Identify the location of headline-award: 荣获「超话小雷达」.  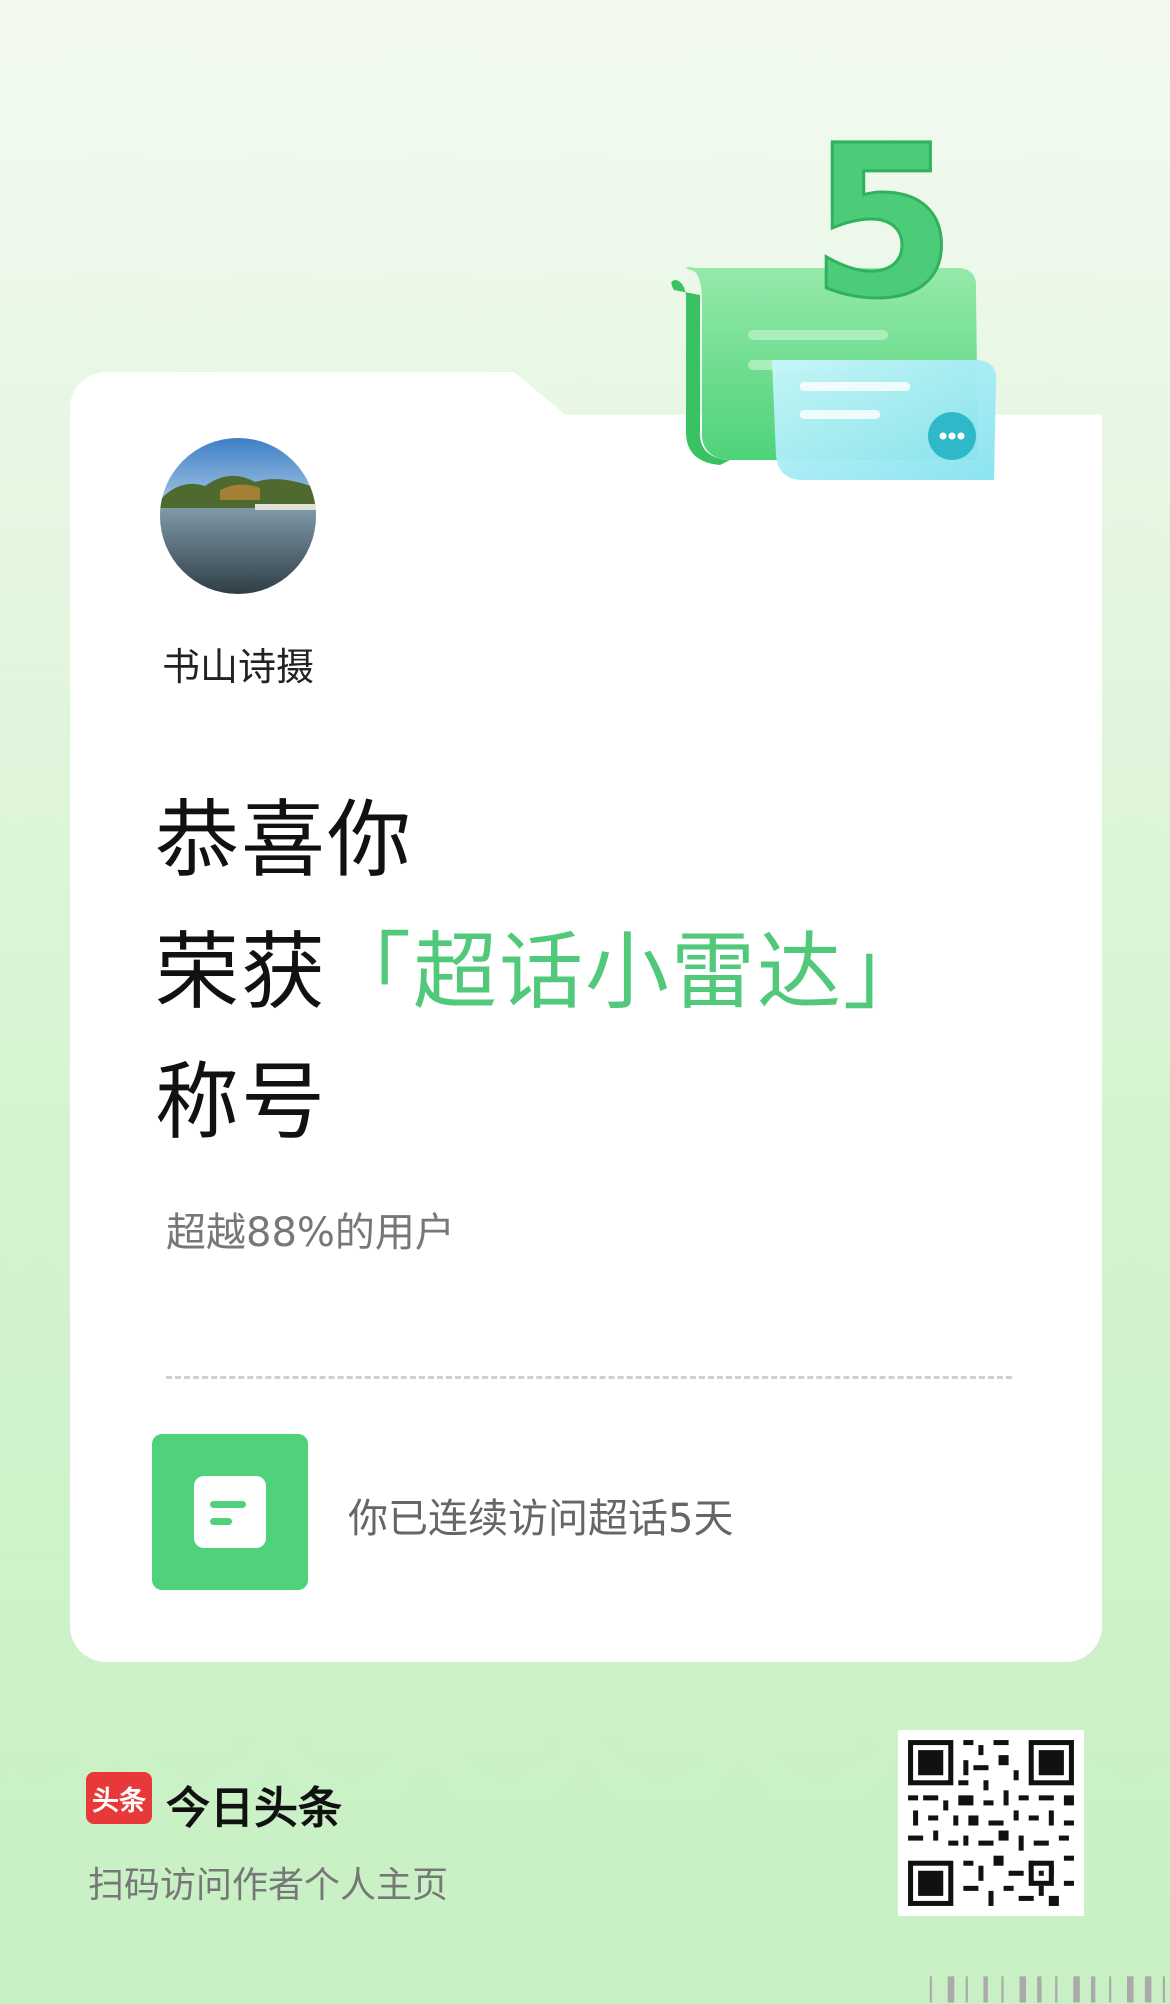
(542, 972).